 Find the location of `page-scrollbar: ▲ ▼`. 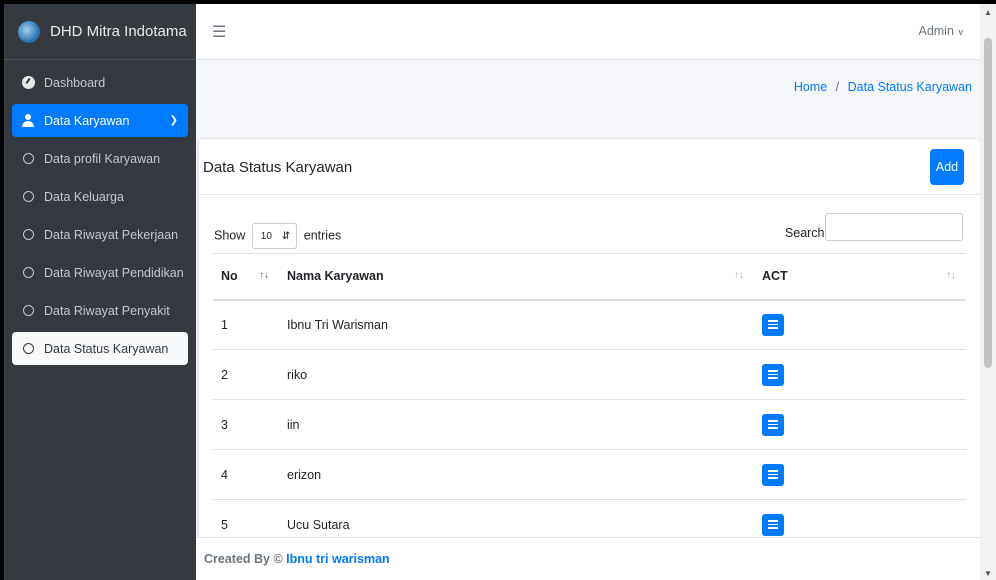

page-scrollbar: ▲ ▼ is located at coordinates (988, 292).